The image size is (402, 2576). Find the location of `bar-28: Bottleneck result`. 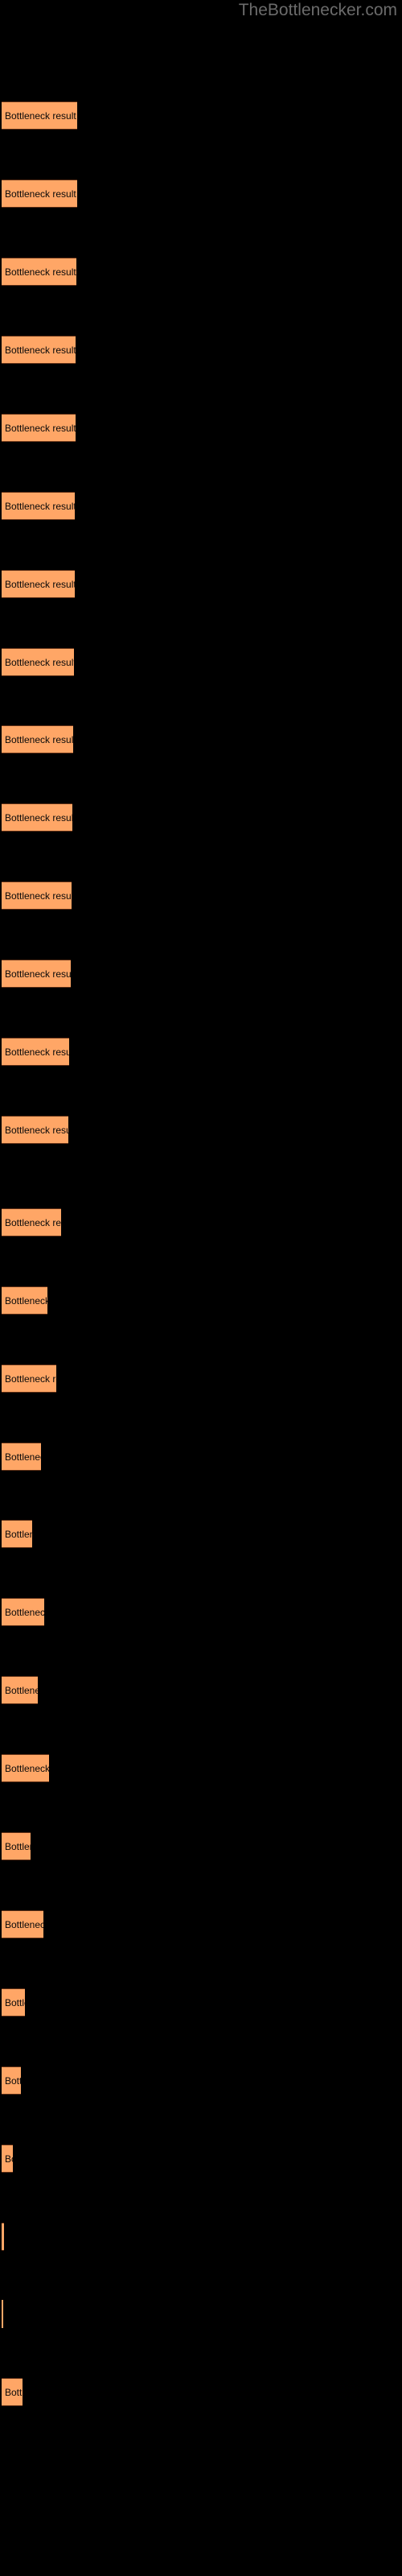

bar-28: Bottleneck result is located at coordinates (3, 2237).